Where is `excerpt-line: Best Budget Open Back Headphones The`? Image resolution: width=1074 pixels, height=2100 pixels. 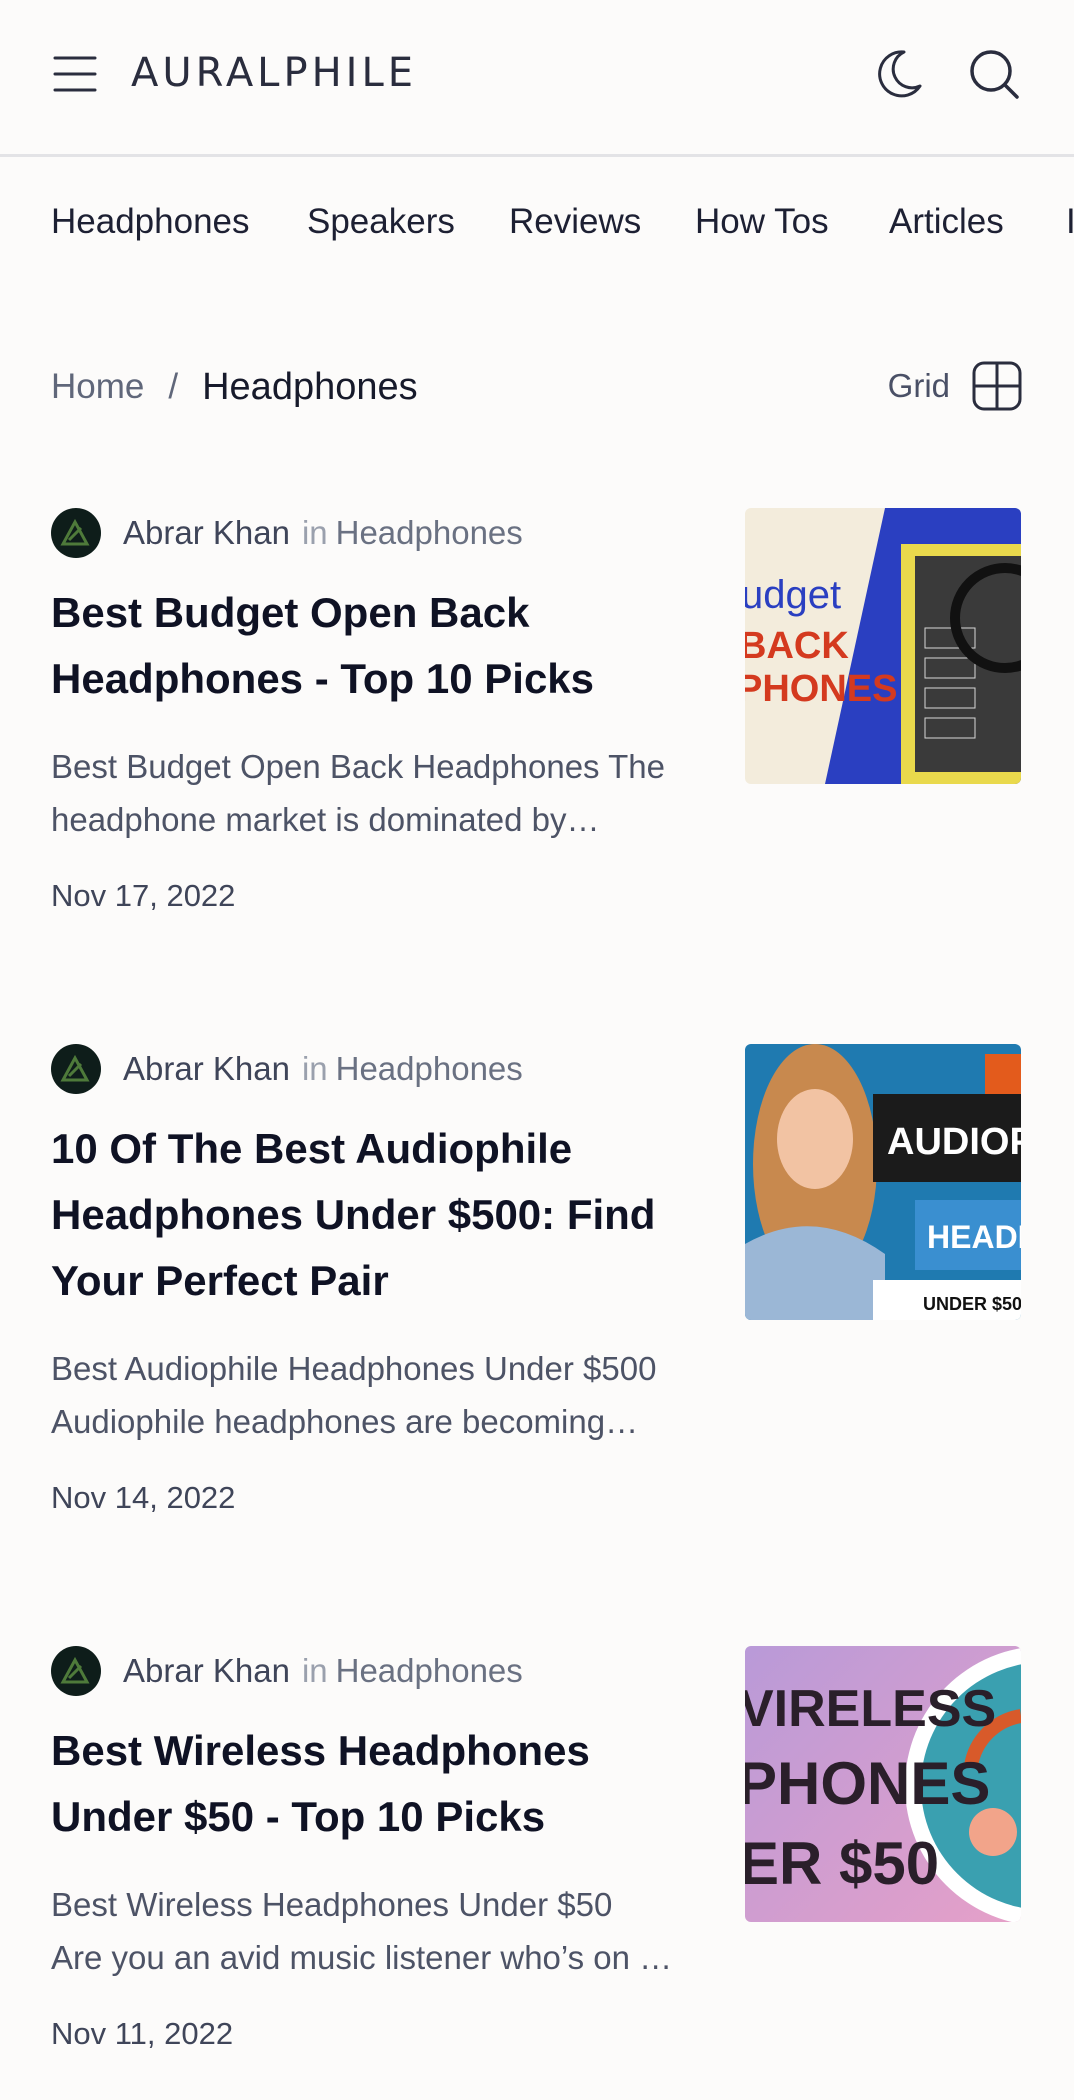
excerpt-line: Best Budget Open Back Headphones The is located at coordinates (358, 766).